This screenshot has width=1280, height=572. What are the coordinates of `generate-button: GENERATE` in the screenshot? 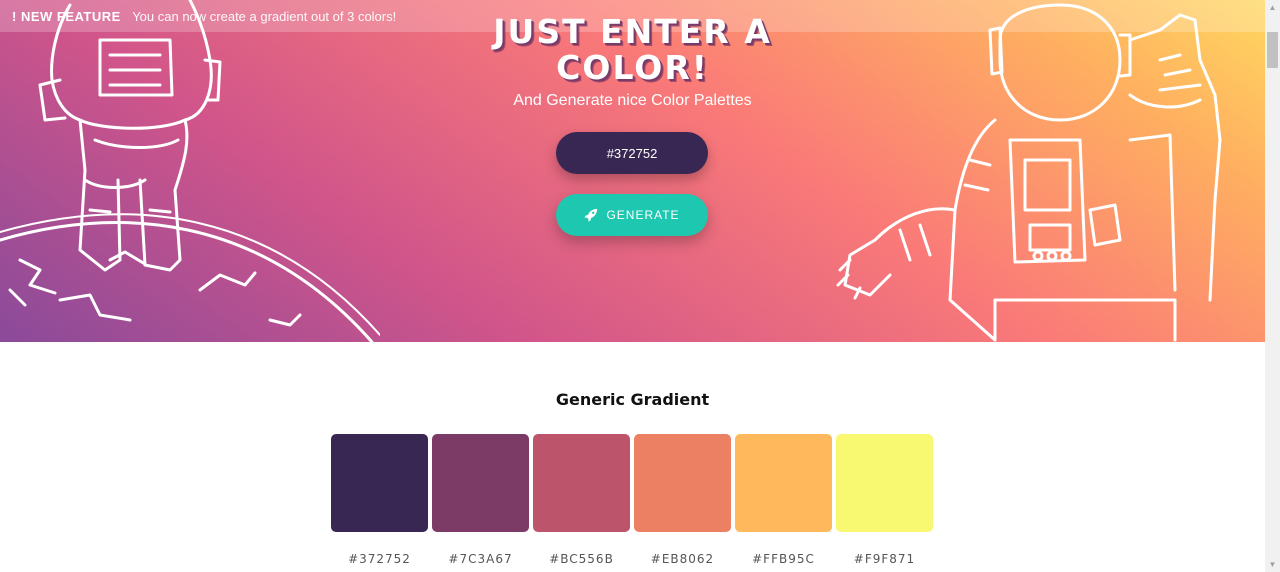 It's located at (632, 215).